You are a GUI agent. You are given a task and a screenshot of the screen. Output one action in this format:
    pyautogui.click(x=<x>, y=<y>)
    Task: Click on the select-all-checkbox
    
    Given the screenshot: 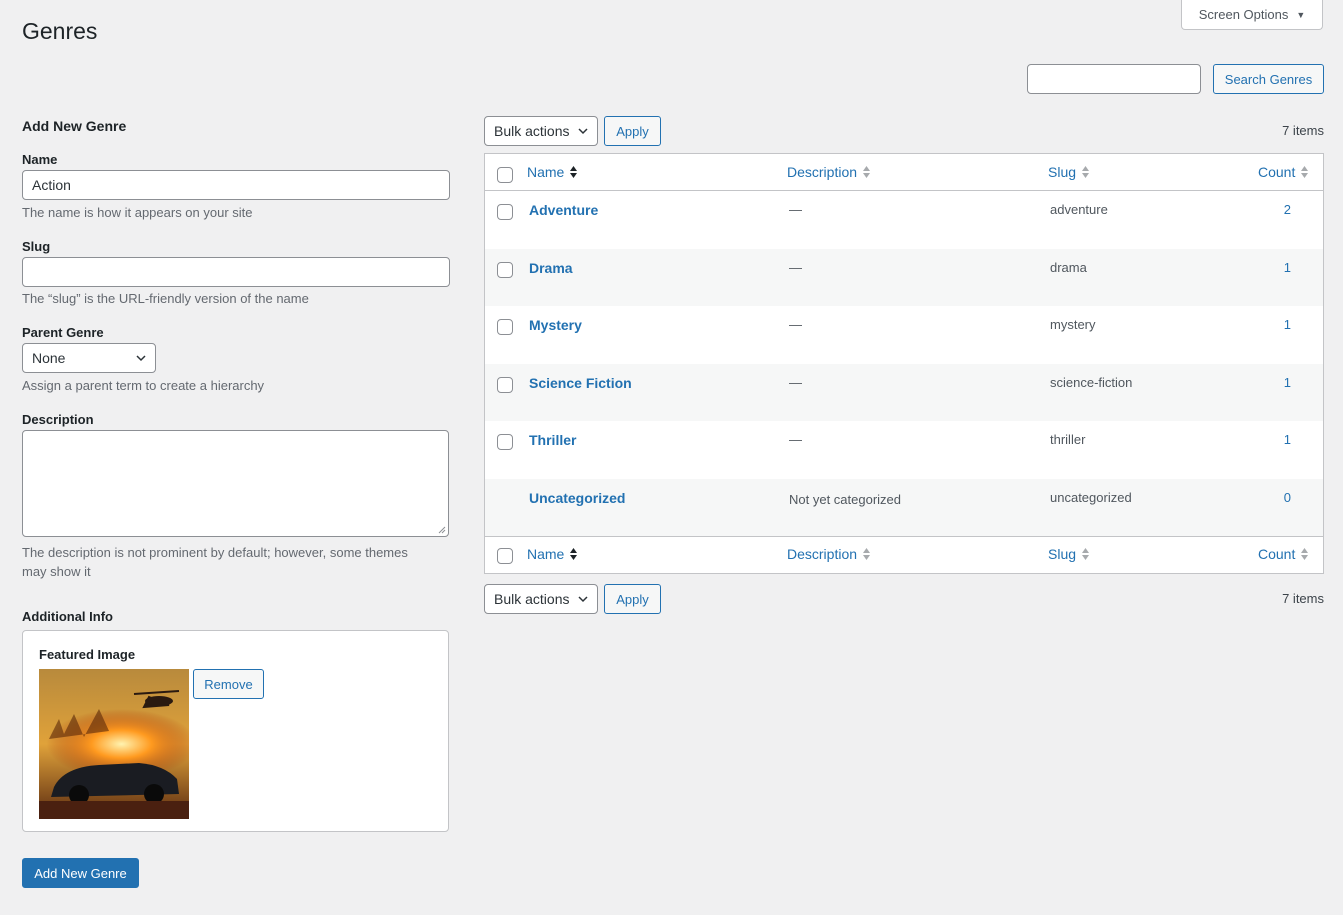 What is the action you would take?
    pyautogui.click(x=505, y=175)
    